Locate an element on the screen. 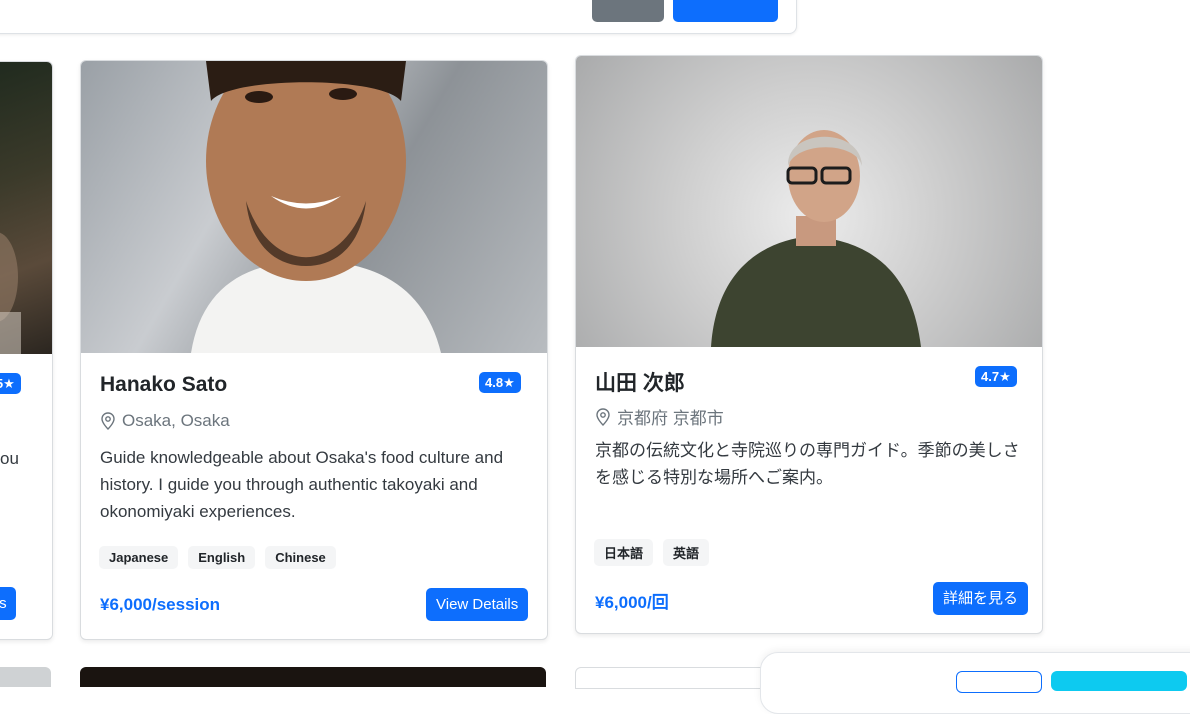  guide-location: Osaka, Osaka is located at coordinates (165, 421).